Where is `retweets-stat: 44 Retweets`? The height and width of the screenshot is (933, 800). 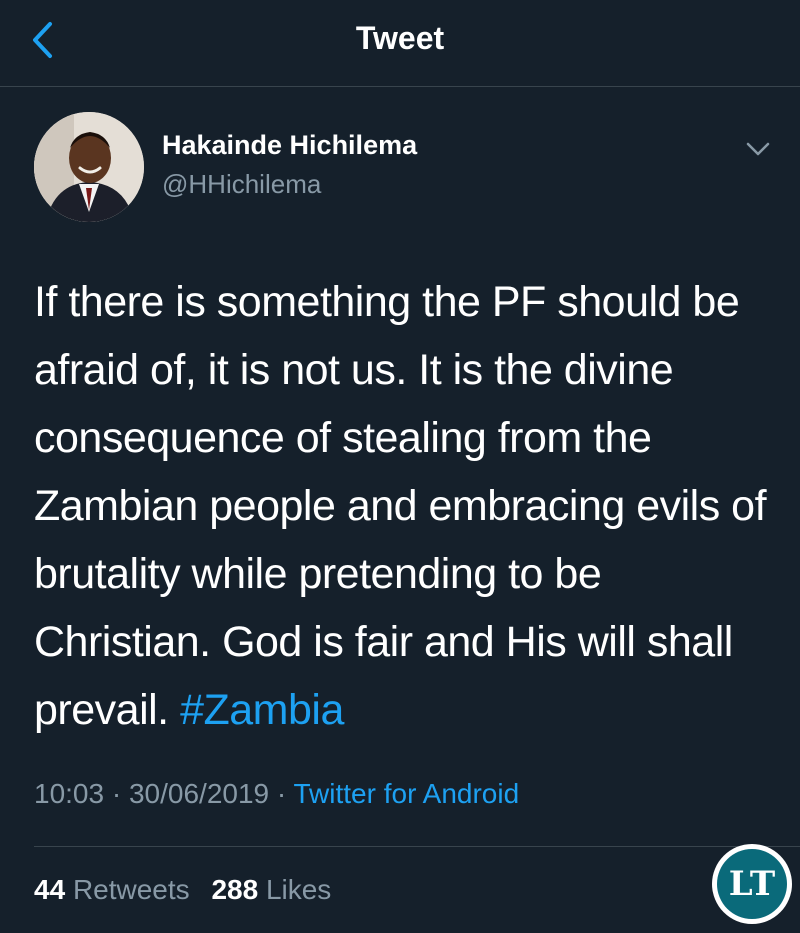
retweets-stat: 44 Retweets is located at coordinates (112, 889).